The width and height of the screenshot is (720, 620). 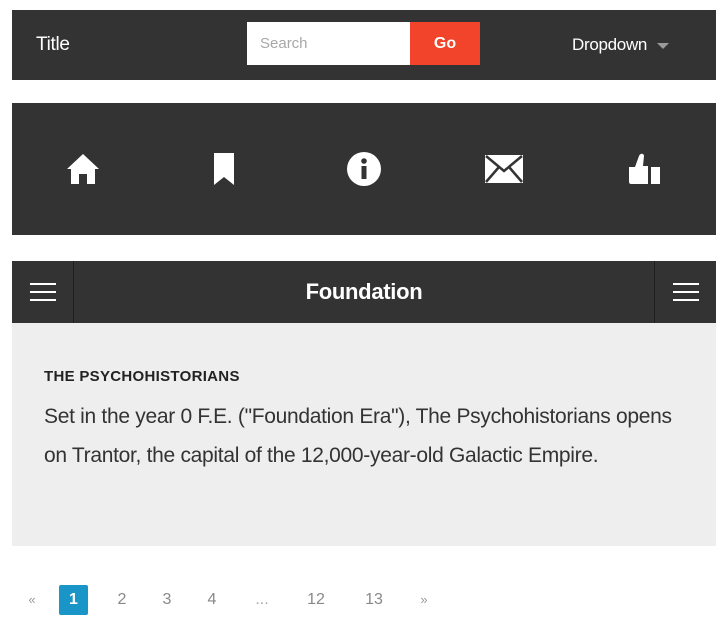 What do you see at coordinates (374, 600) in the screenshot?
I see `page-link-13: 13` at bounding box center [374, 600].